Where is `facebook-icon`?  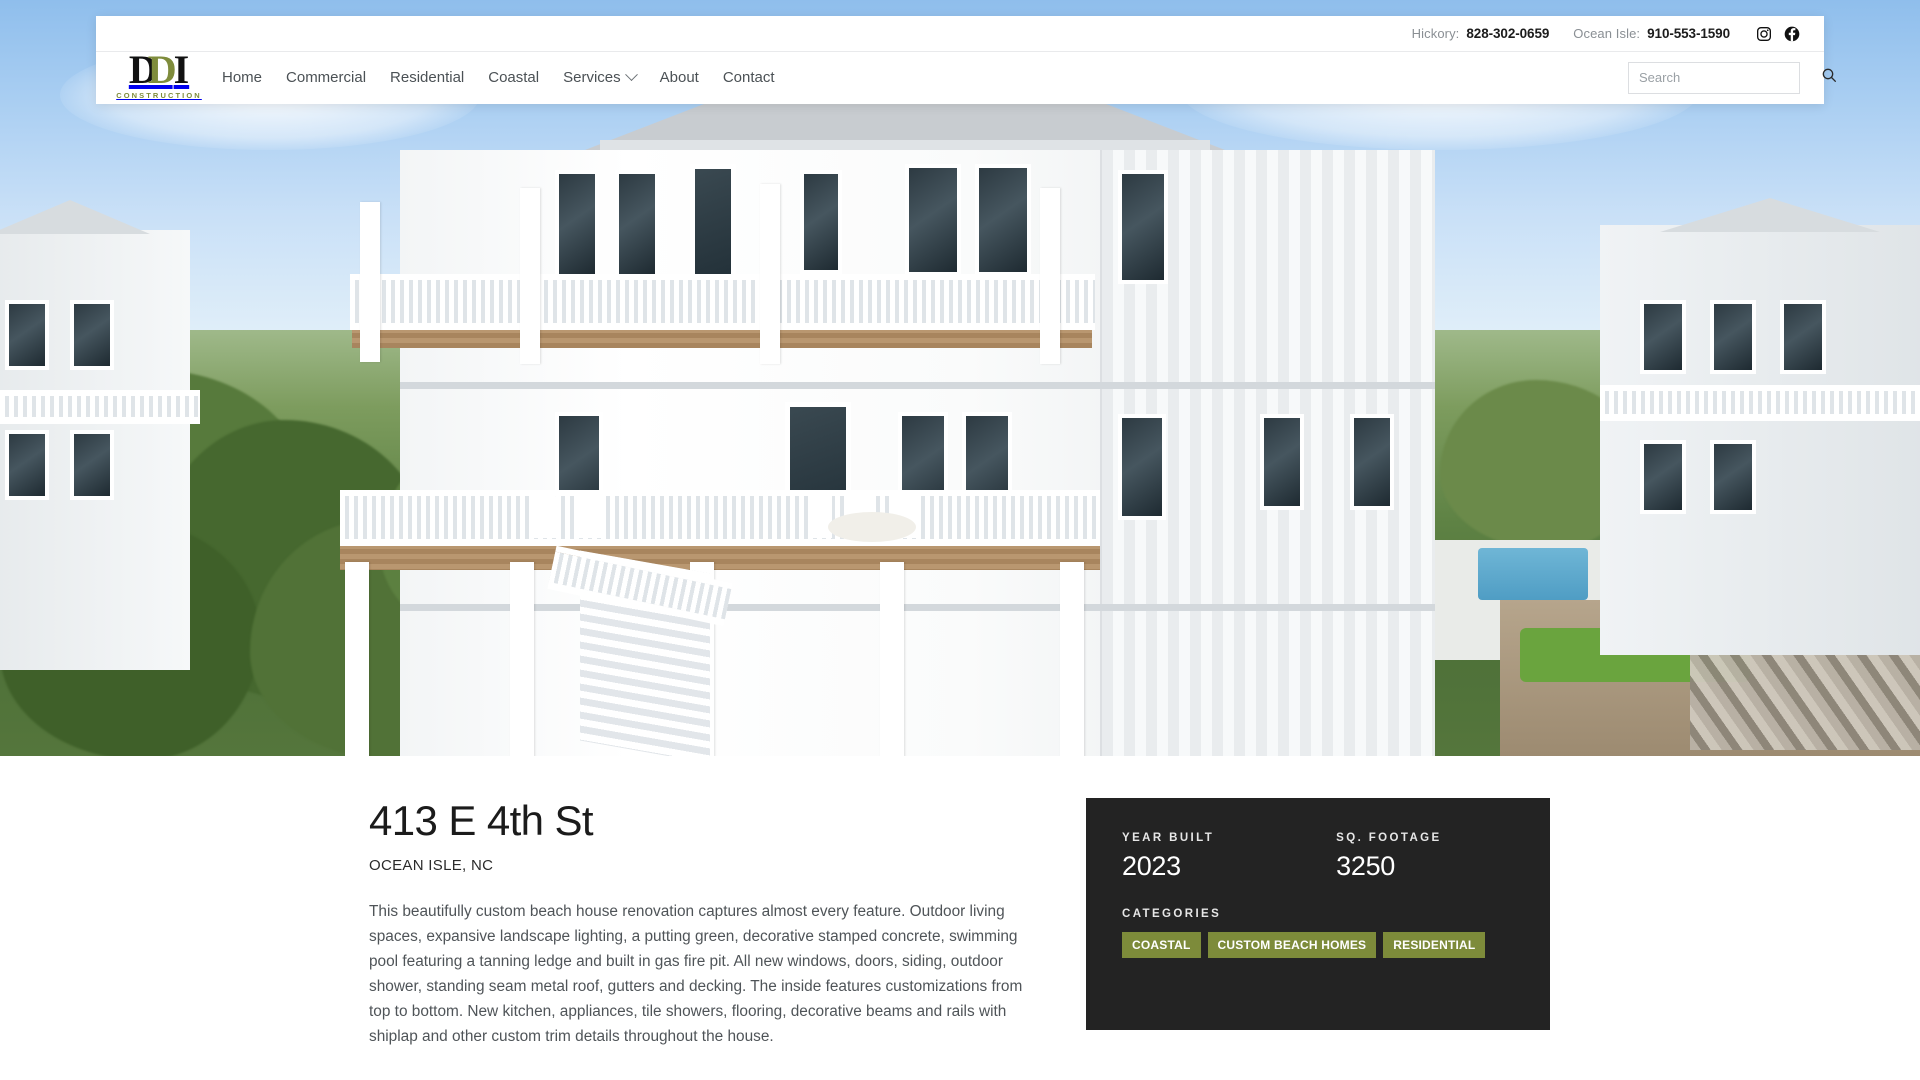
facebook-icon is located at coordinates (1792, 34).